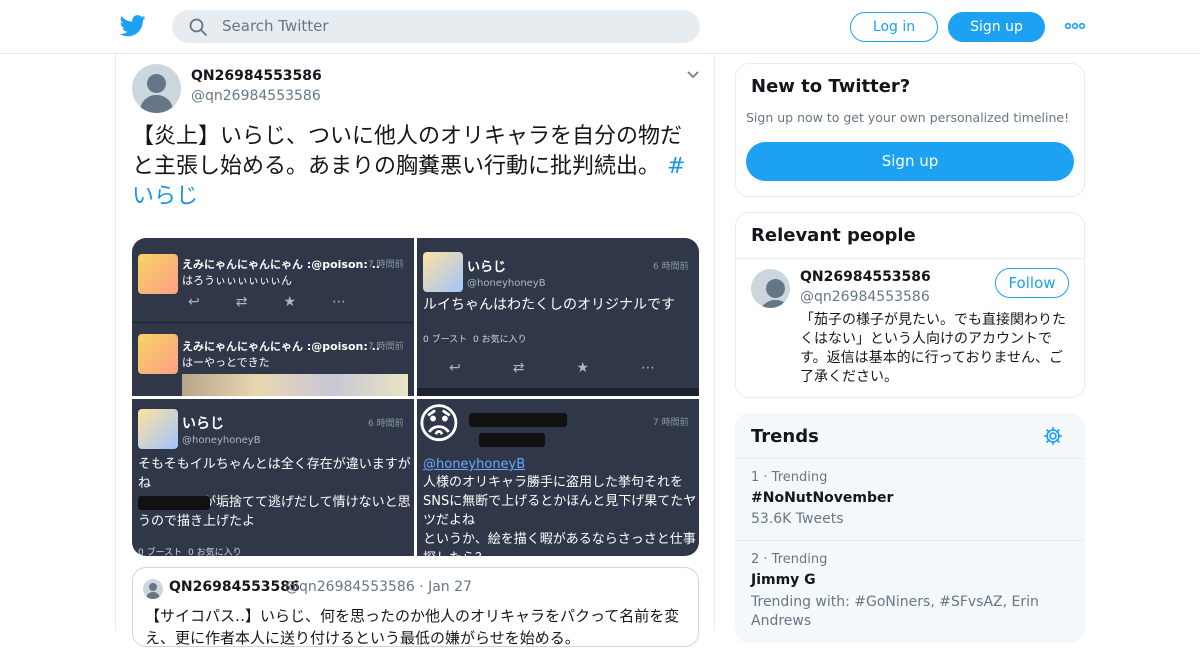 Image resolution: width=1200 pixels, height=649 pixels. What do you see at coordinates (910, 500) in the screenshot?
I see `trend-item: 1 · Trending #NoNutNovember 53.6K Tweets` at bounding box center [910, 500].